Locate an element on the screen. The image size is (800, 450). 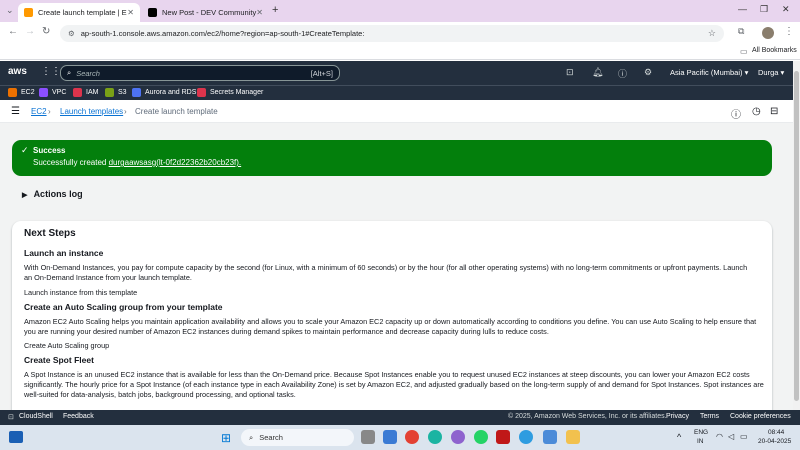
help-icon: ⓘ is located at coordinates (622, 73).